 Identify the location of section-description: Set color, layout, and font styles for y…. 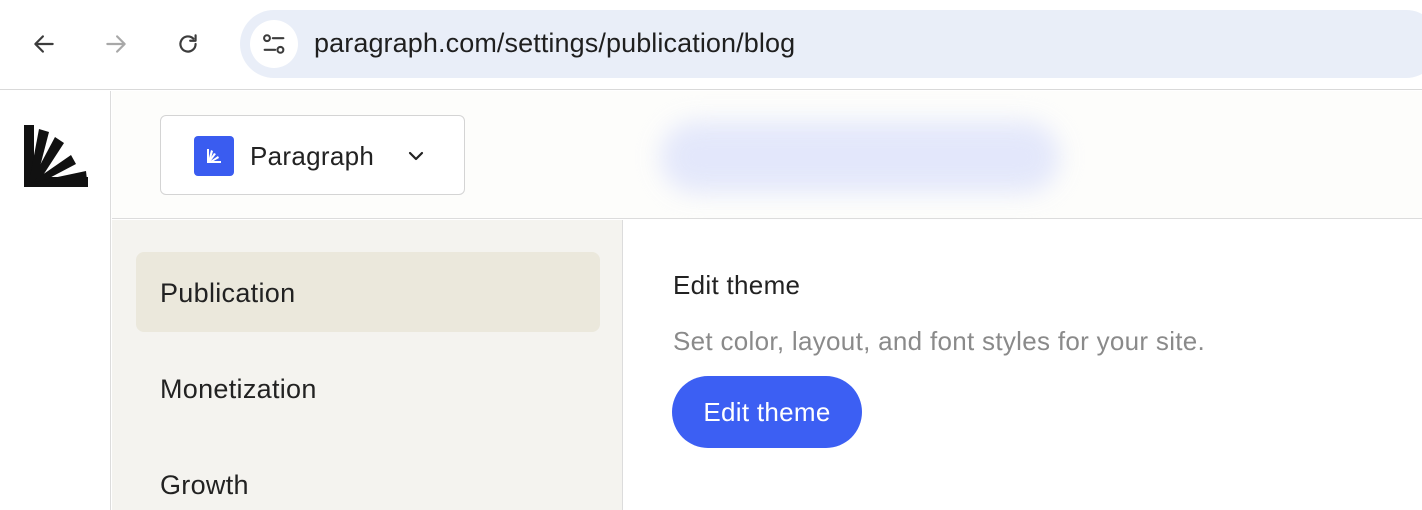
(939, 341).